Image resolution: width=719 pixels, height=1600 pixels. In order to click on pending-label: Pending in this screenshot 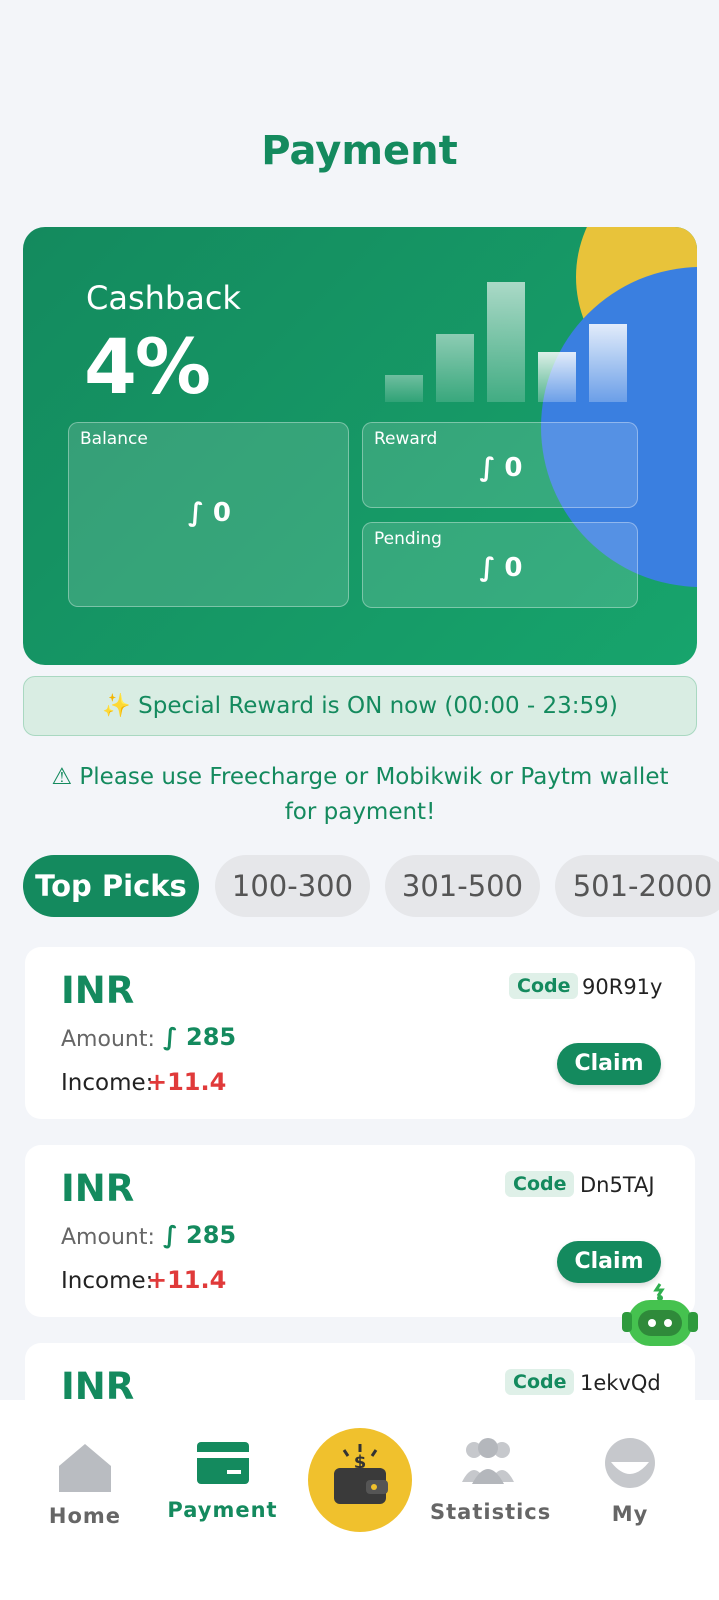, I will do `click(408, 539)`.